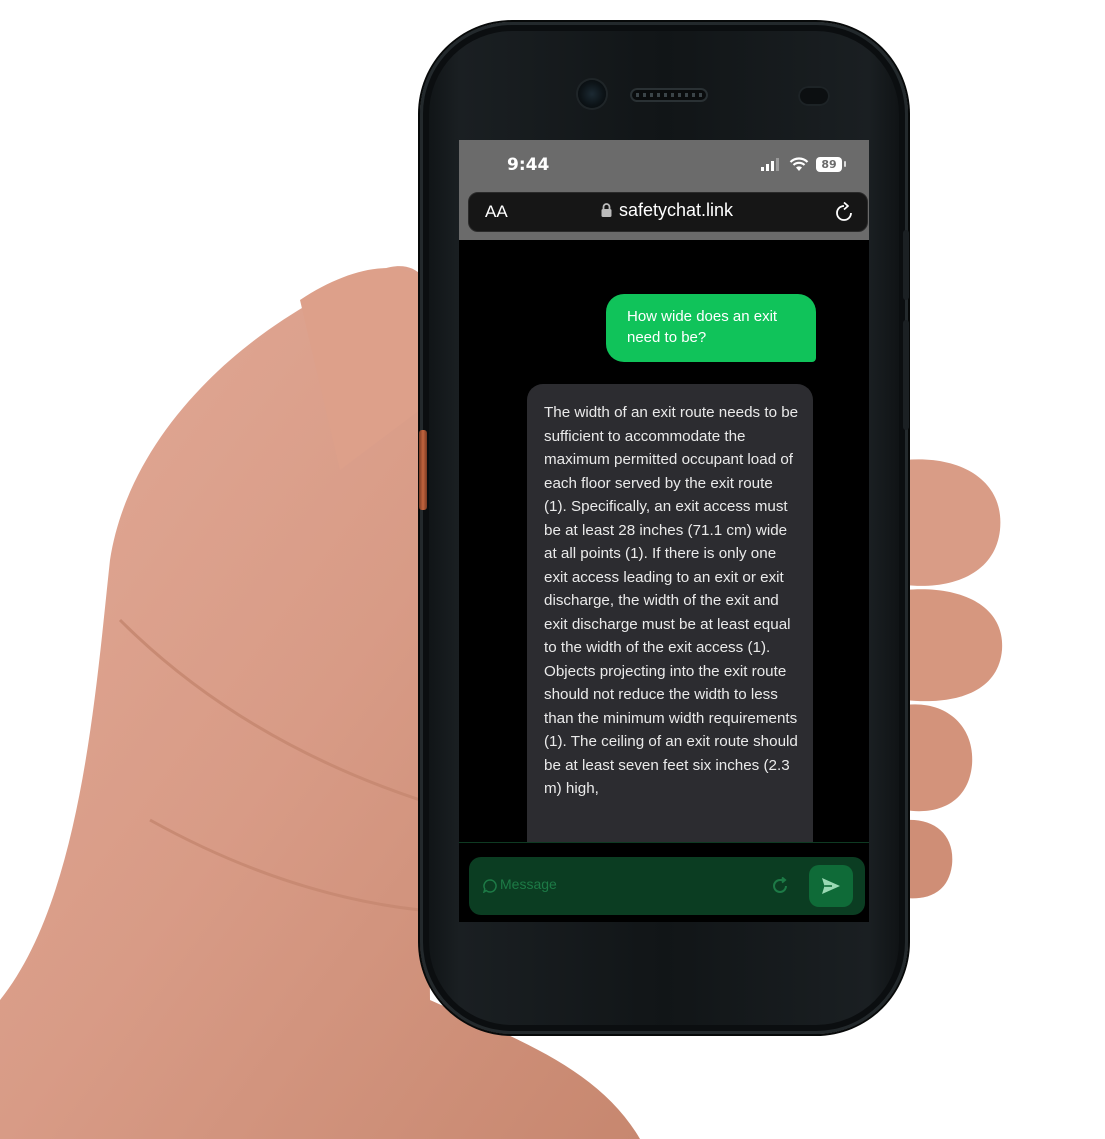  Describe the element at coordinates (667, 886) in the screenshot. I see `message-input: Message` at that location.